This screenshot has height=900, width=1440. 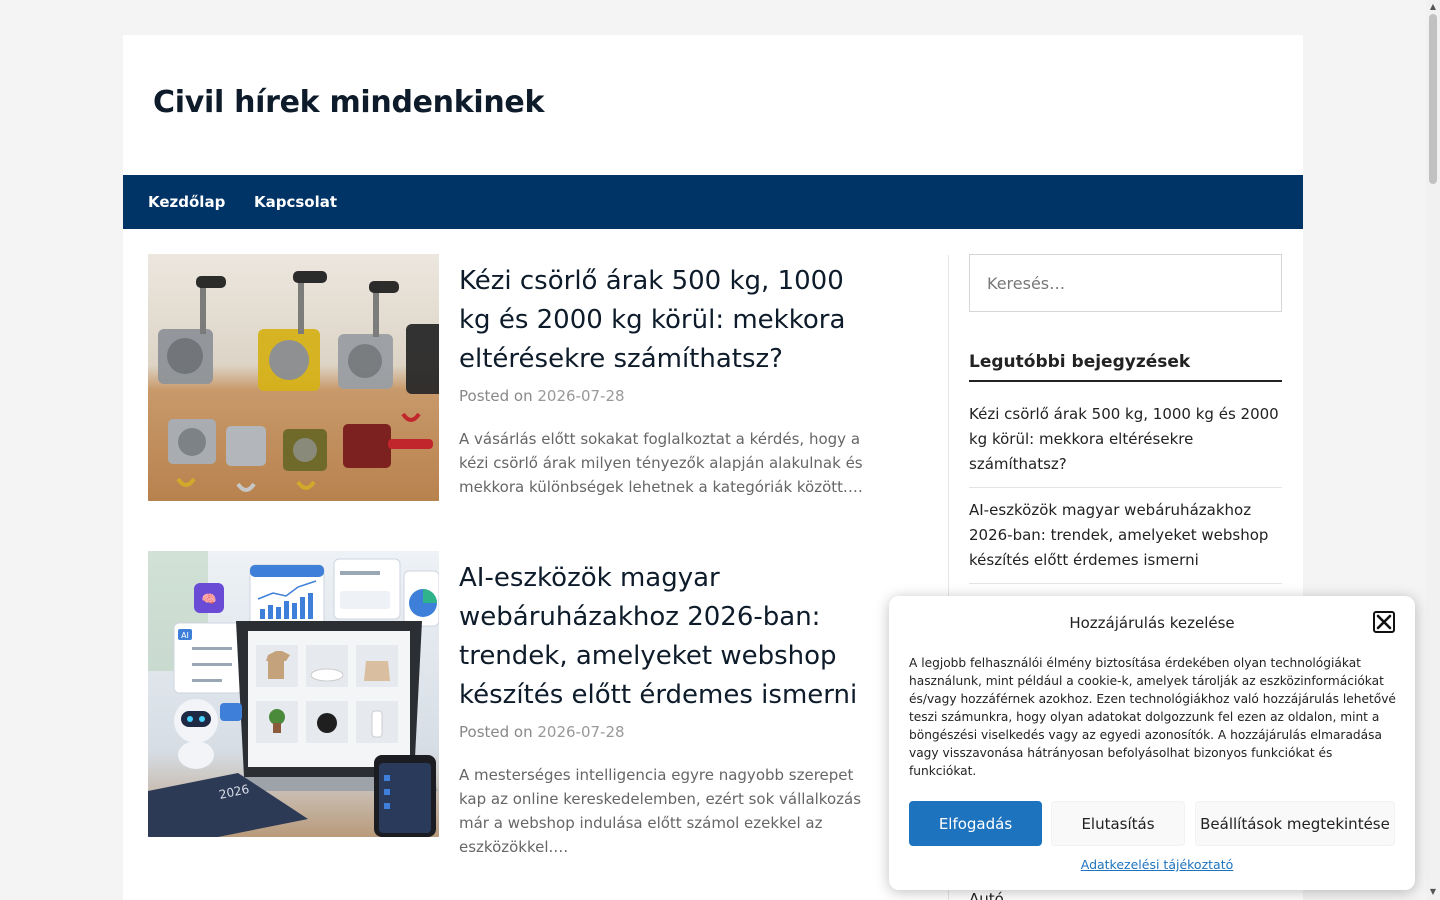 What do you see at coordinates (975, 823) in the screenshot?
I see `accept-button: Elfogadás` at bounding box center [975, 823].